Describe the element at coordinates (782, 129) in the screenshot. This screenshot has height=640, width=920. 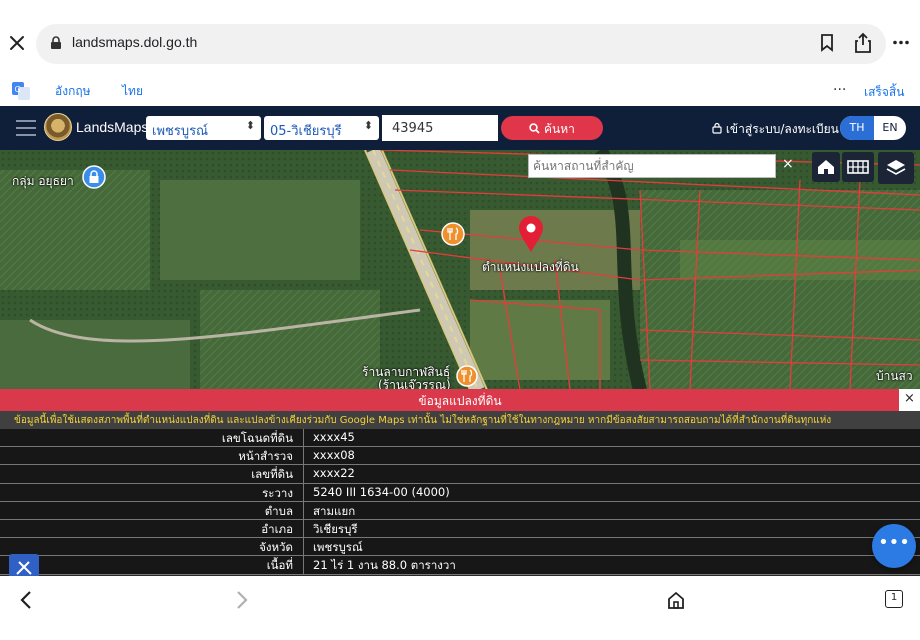
I see `login-label: เข้าสู่ระบบ/ลงทะเบียน` at that location.